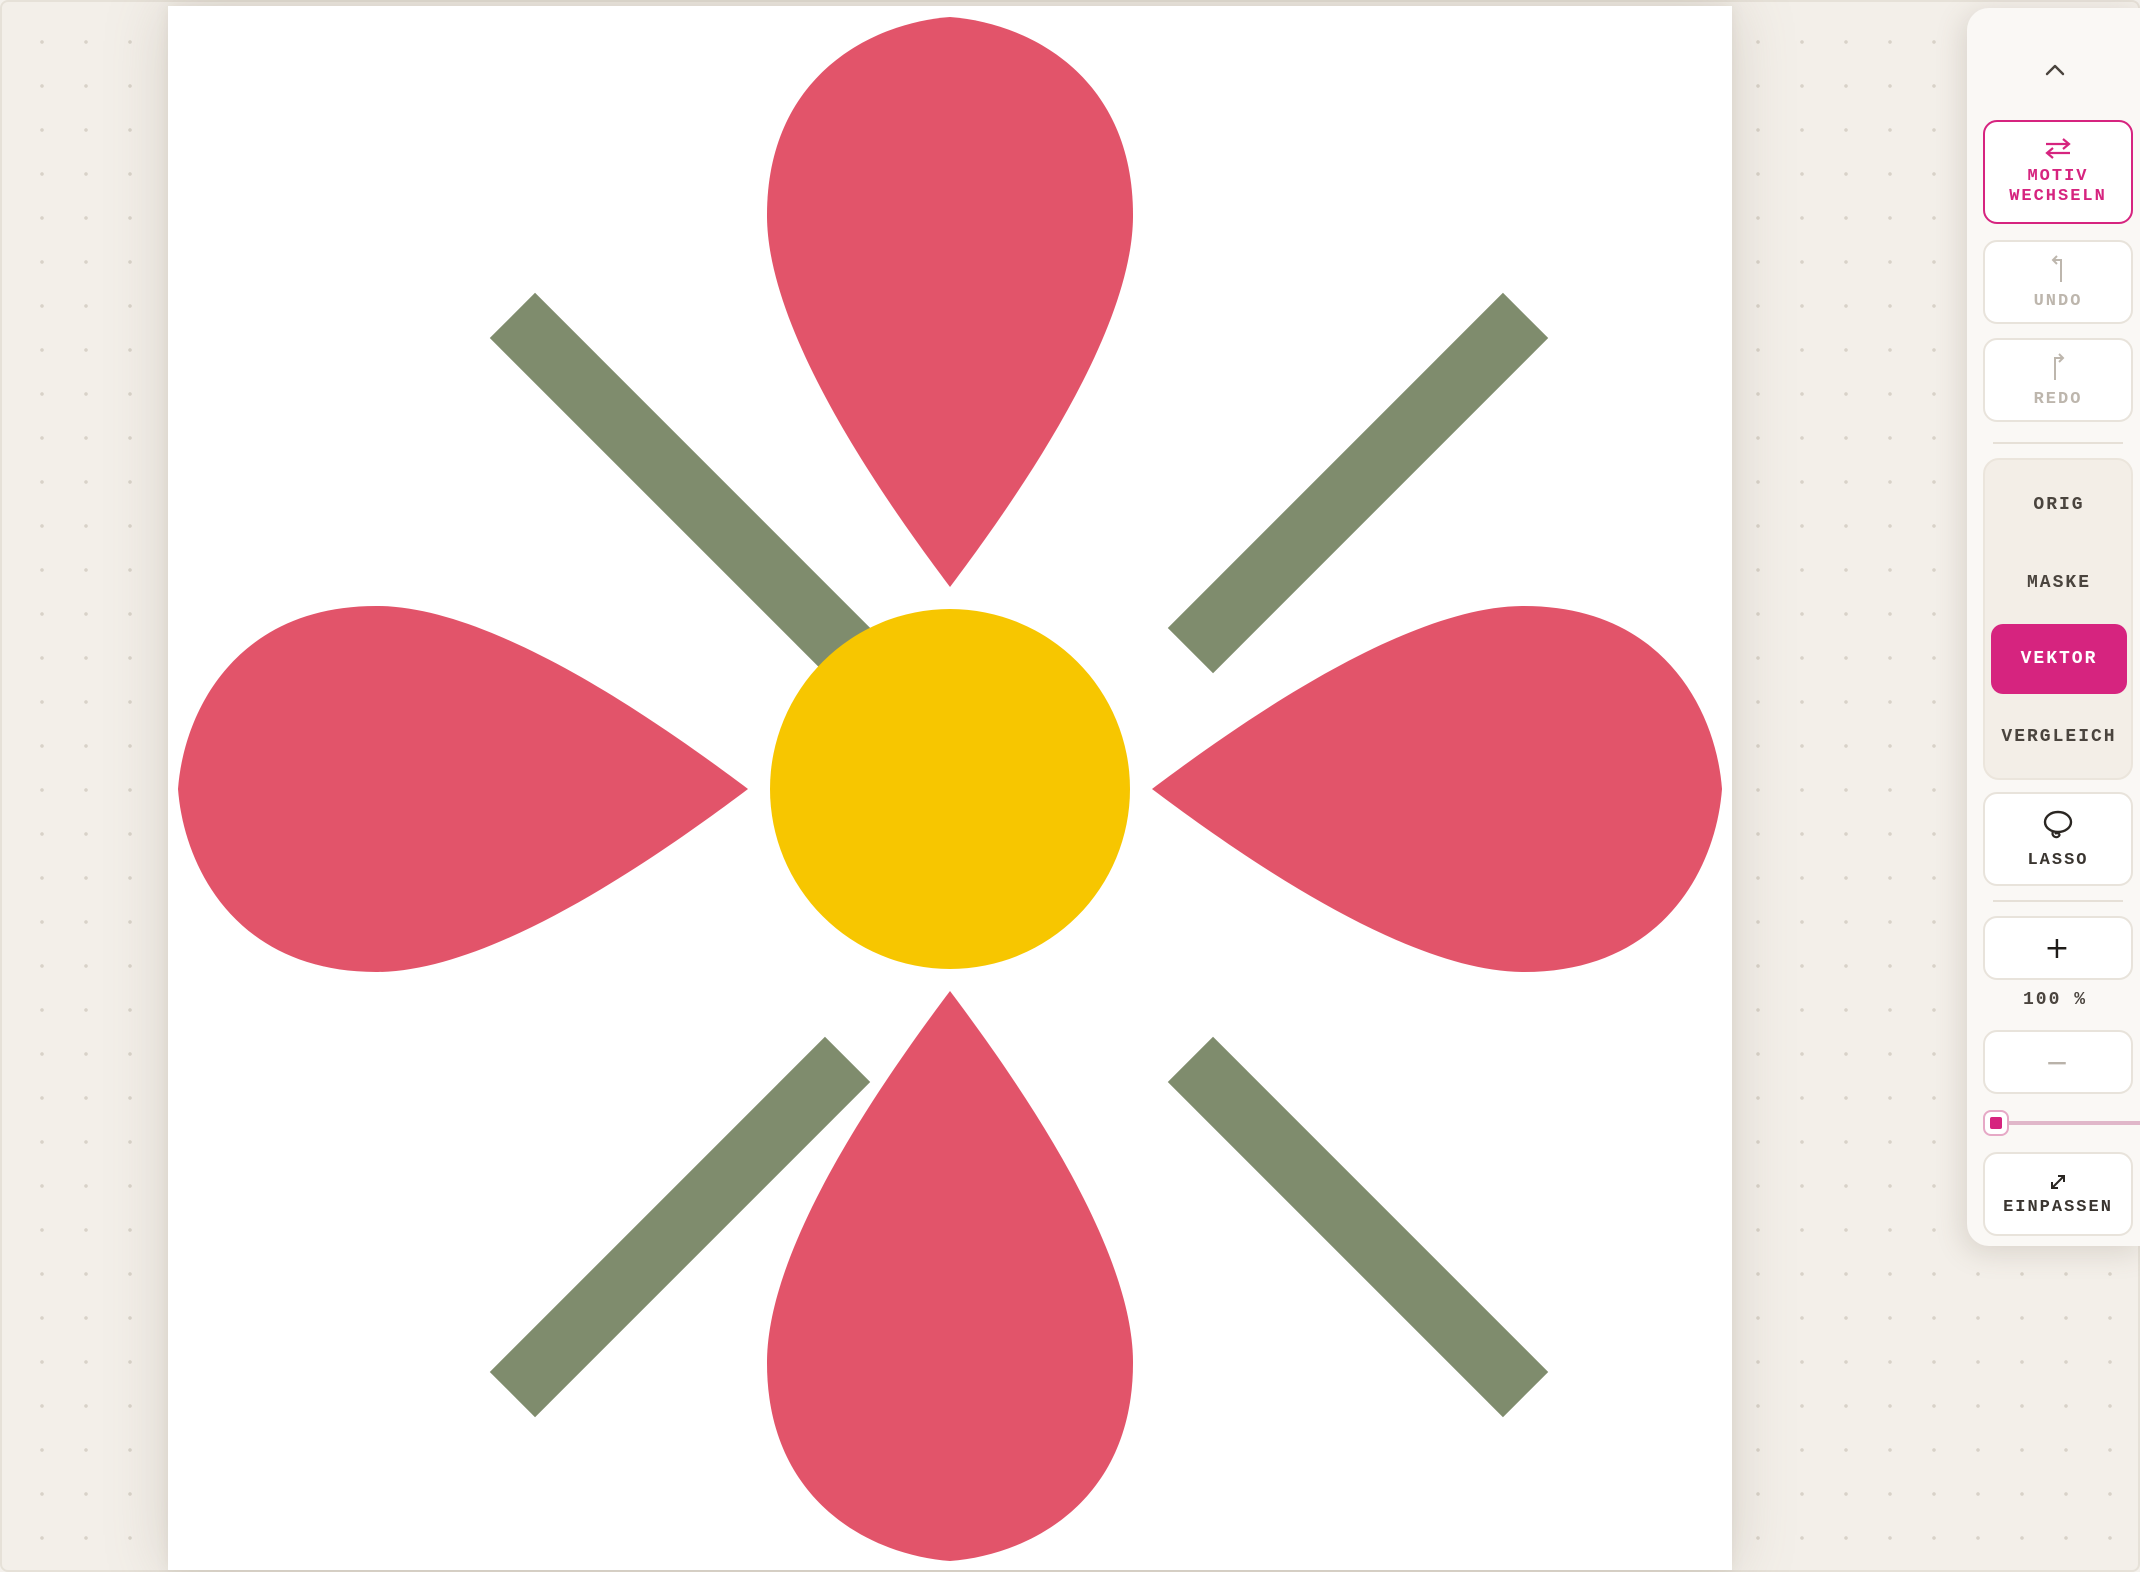 The height and width of the screenshot is (1572, 2140). What do you see at coordinates (2058, 839) in the screenshot?
I see `lasso-tool-button: LASSO` at bounding box center [2058, 839].